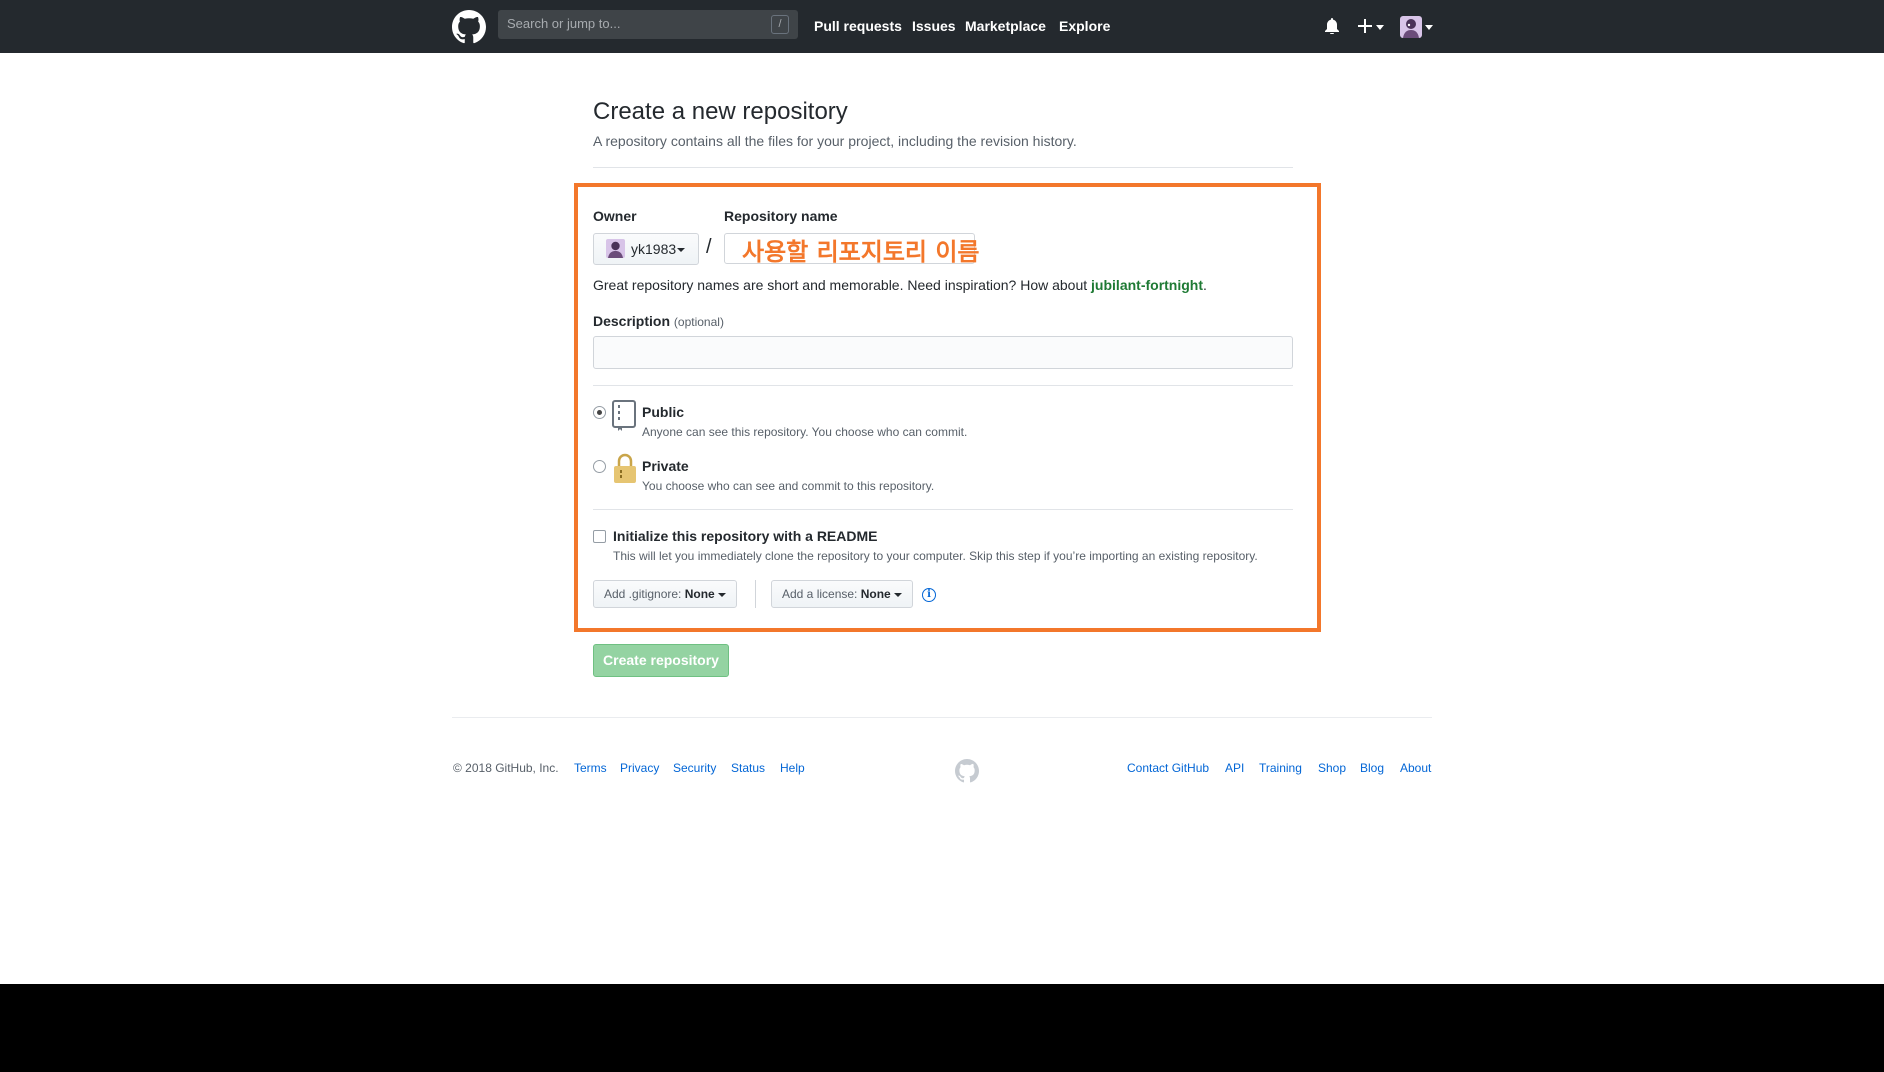 The image size is (1884, 1072). I want to click on public-title: Public, so click(663, 412).